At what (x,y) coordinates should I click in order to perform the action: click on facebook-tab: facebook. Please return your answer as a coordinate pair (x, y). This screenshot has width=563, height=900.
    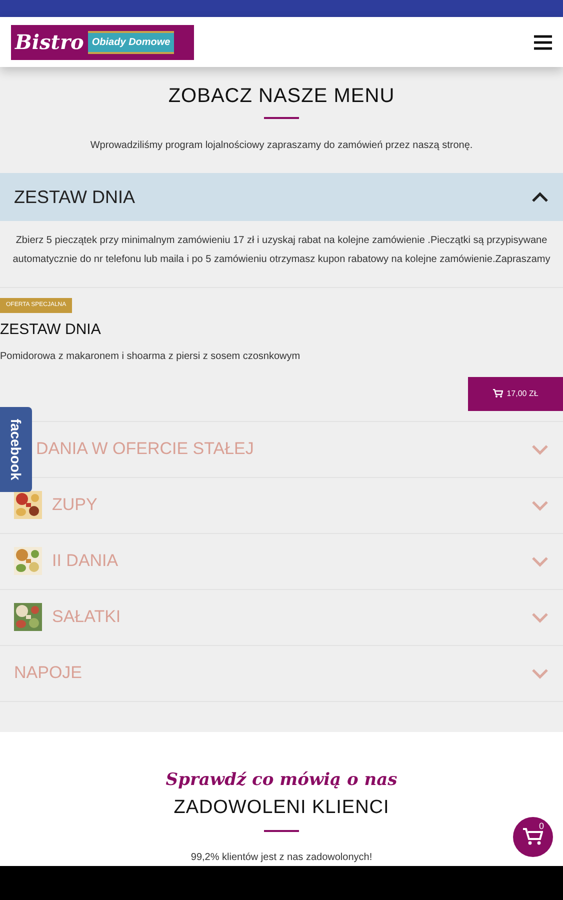
    Looking at the image, I should click on (16, 449).